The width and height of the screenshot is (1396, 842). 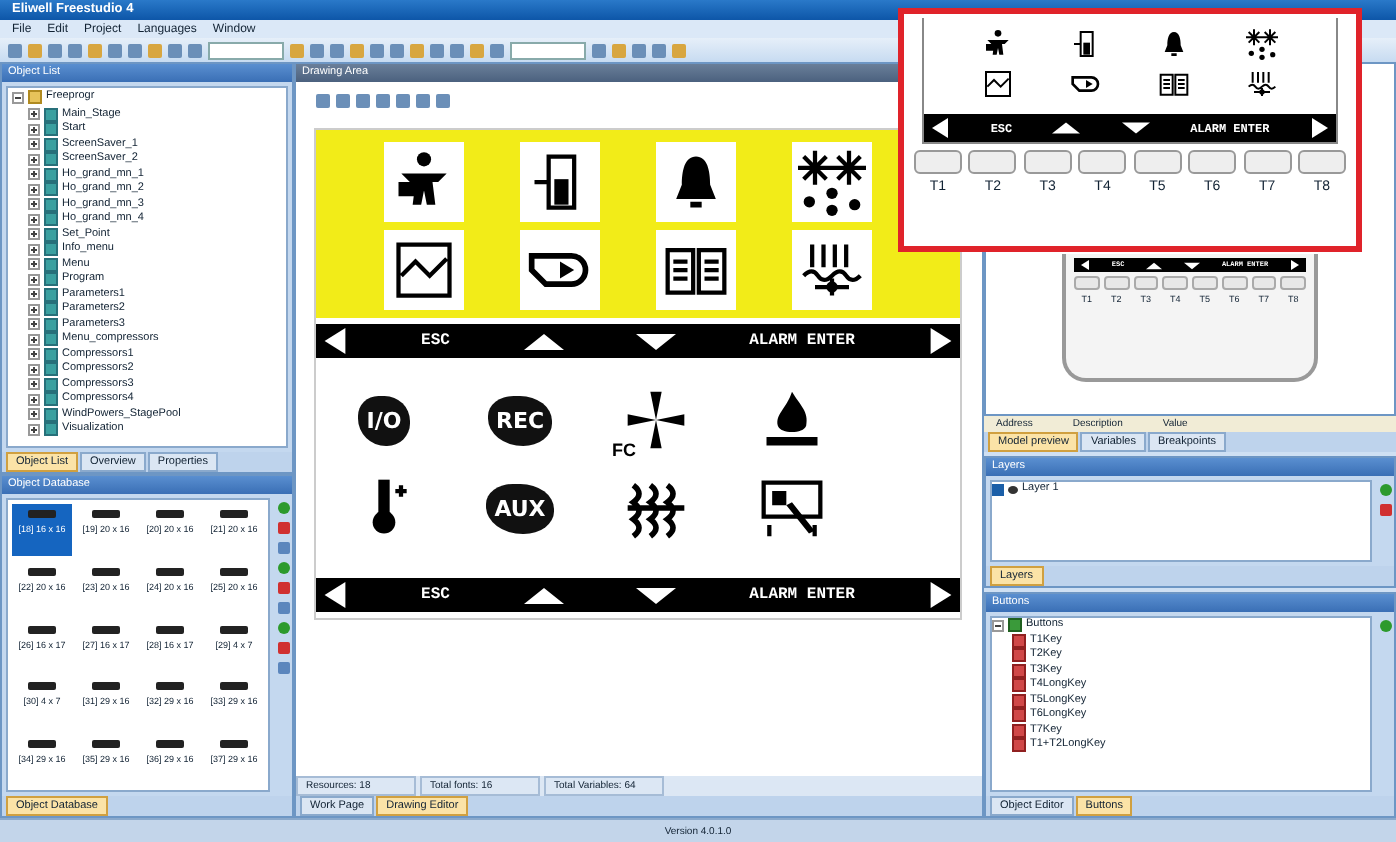 What do you see at coordinates (998, 489) in the screenshot?
I see `layer-toggle` at bounding box center [998, 489].